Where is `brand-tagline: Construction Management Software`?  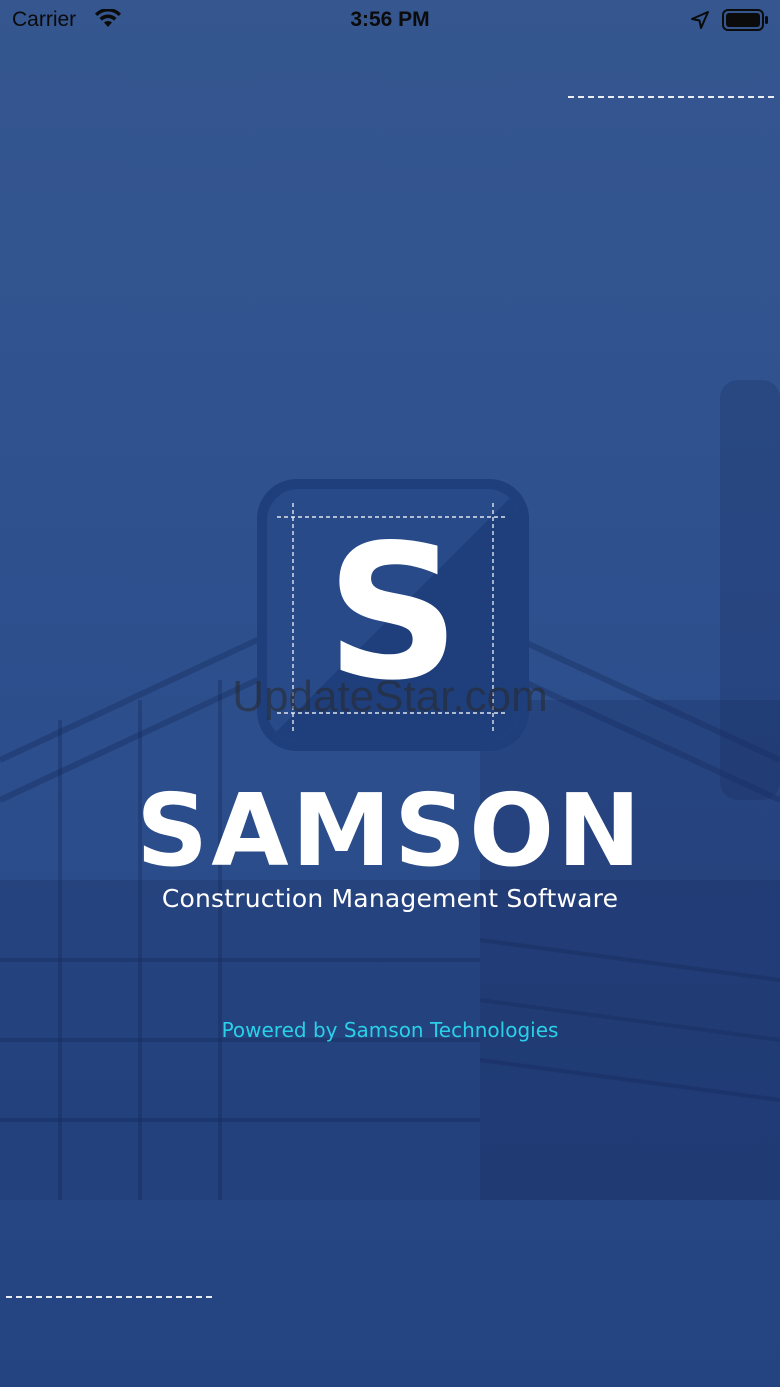 brand-tagline: Construction Management Software is located at coordinates (390, 898).